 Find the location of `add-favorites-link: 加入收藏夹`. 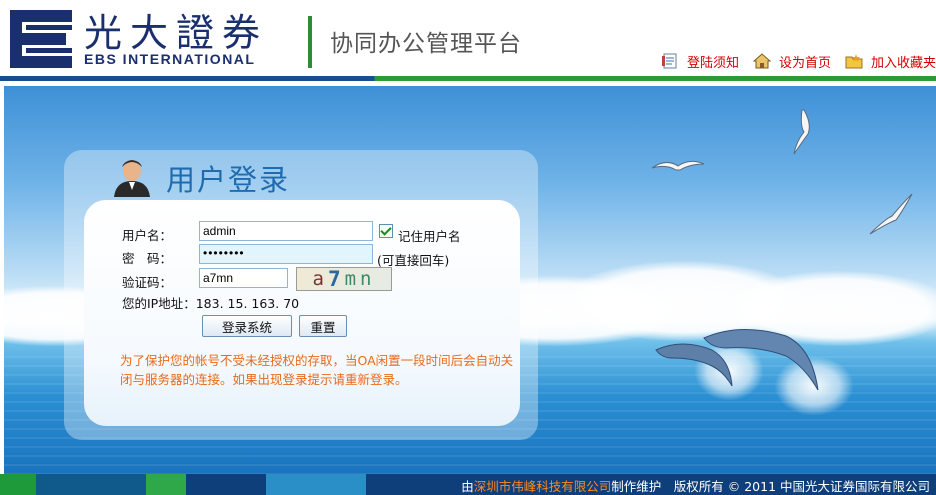

add-favorites-link: 加入收藏夹 is located at coordinates (890, 61).